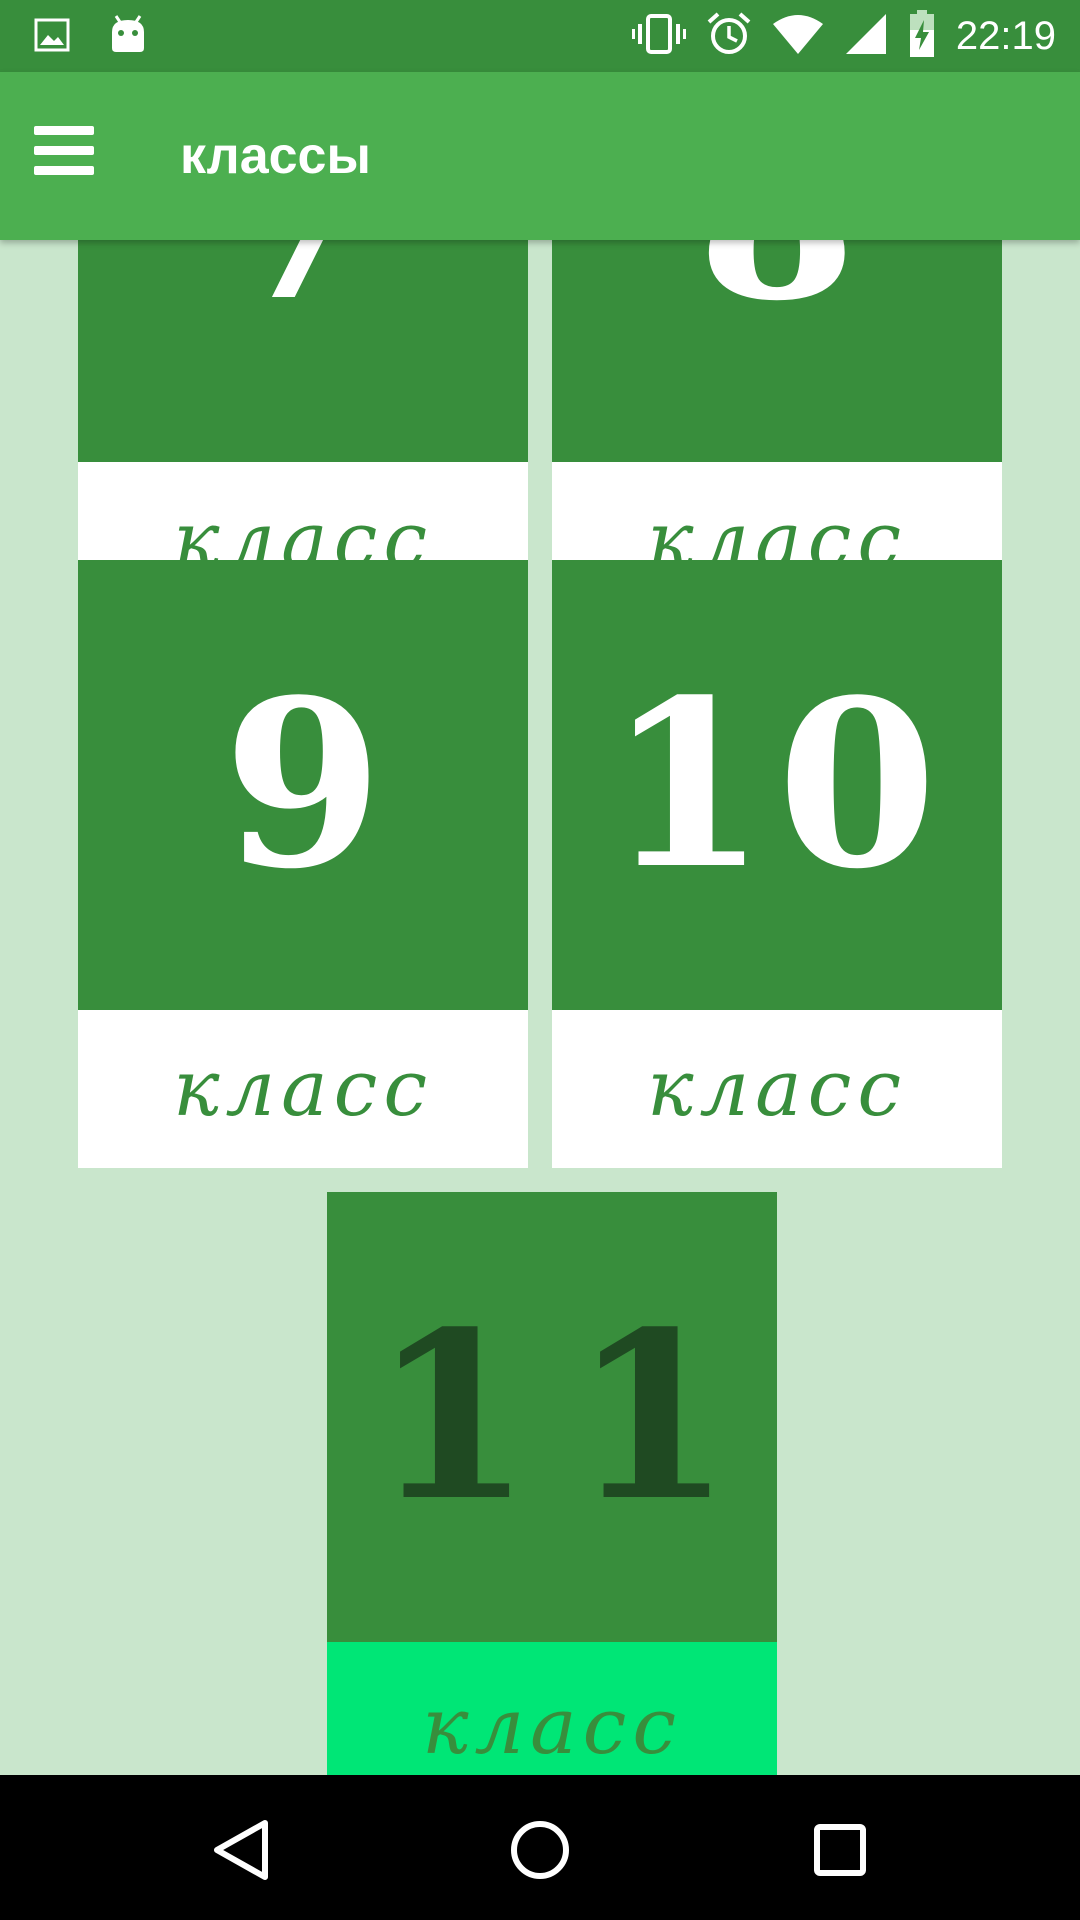 This screenshot has width=1080, height=1920. Describe the element at coordinates (52, 37) in the screenshot. I see `image-icon` at that location.